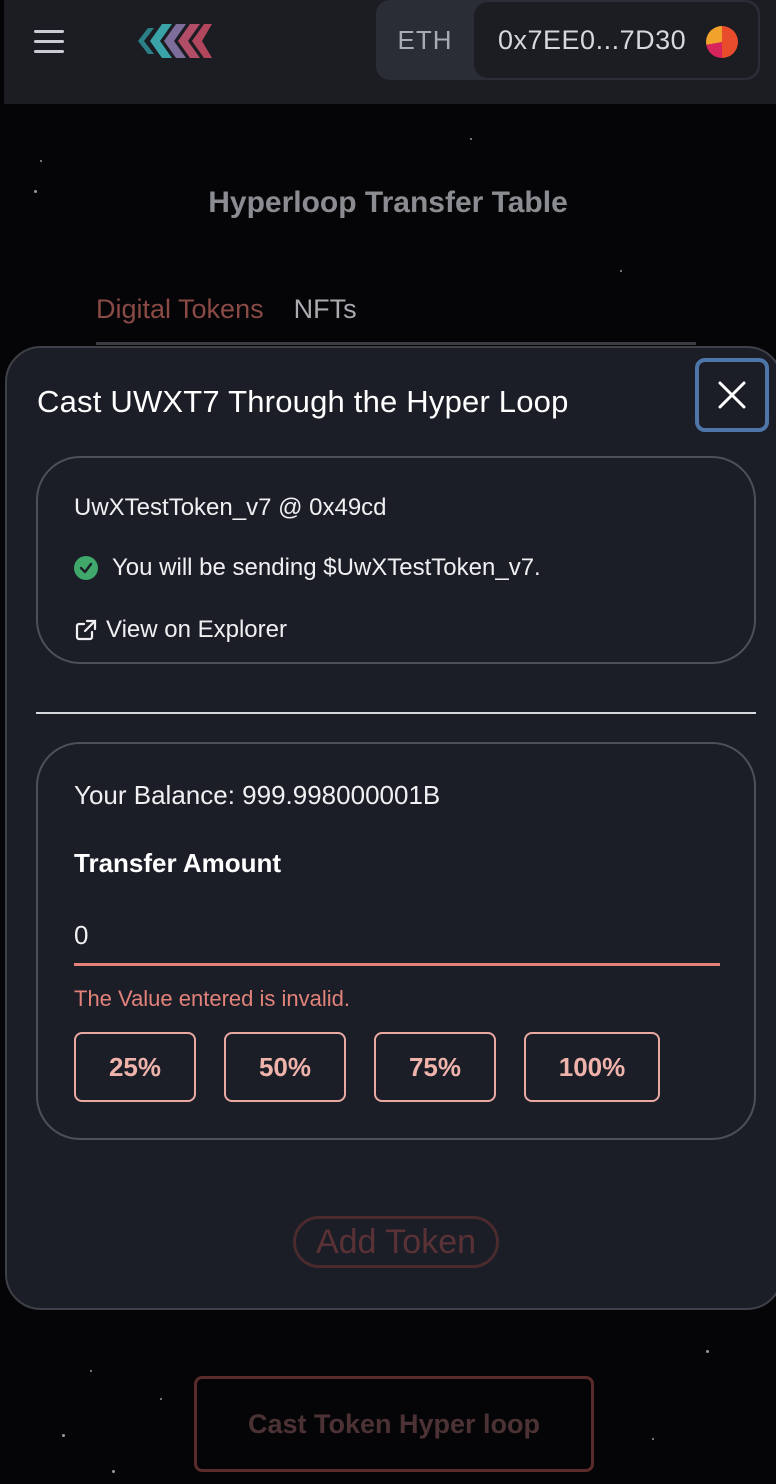  What do you see at coordinates (388, 202) in the screenshot?
I see `page-title: Hyperloop Transfer Table` at bounding box center [388, 202].